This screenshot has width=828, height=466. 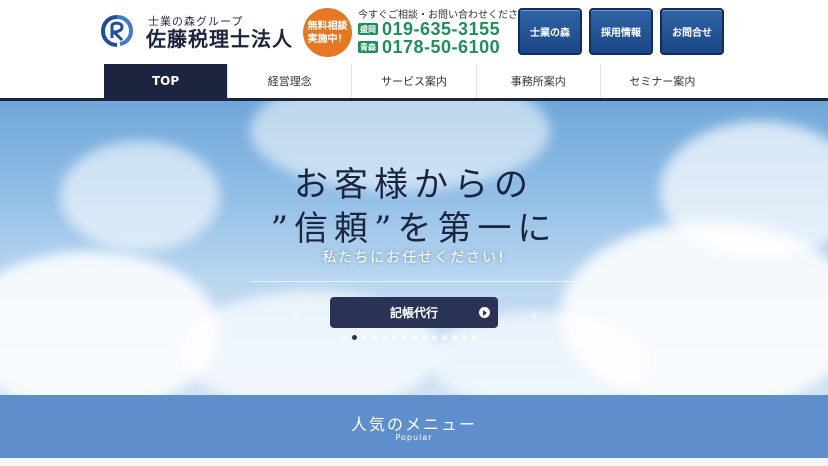 What do you see at coordinates (550, 31) in the screenshot?
I see `shigyo-no-mori-button: 士業の森` at bounding box center [550, 31].